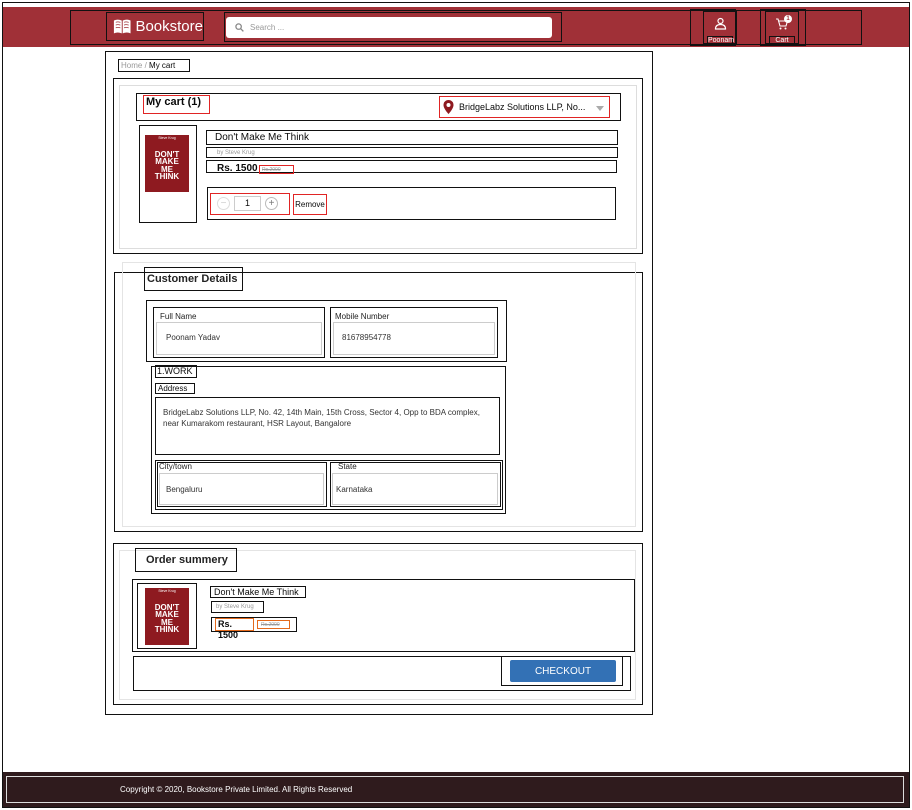 This screenshot has height=810, width=912. What do you see at coordinates (276, 169) in the screenshot?
I see `cart-old-price: Rs.2000` at bounding box center [276, 169].